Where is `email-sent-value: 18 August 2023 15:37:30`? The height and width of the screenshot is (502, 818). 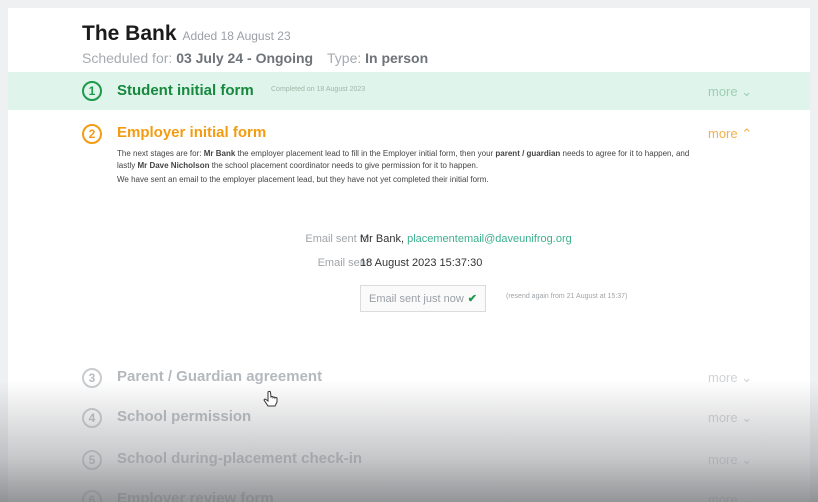 email-sent-value: 18 August 2023 15:37:30 is located at coordinates (421, 263).